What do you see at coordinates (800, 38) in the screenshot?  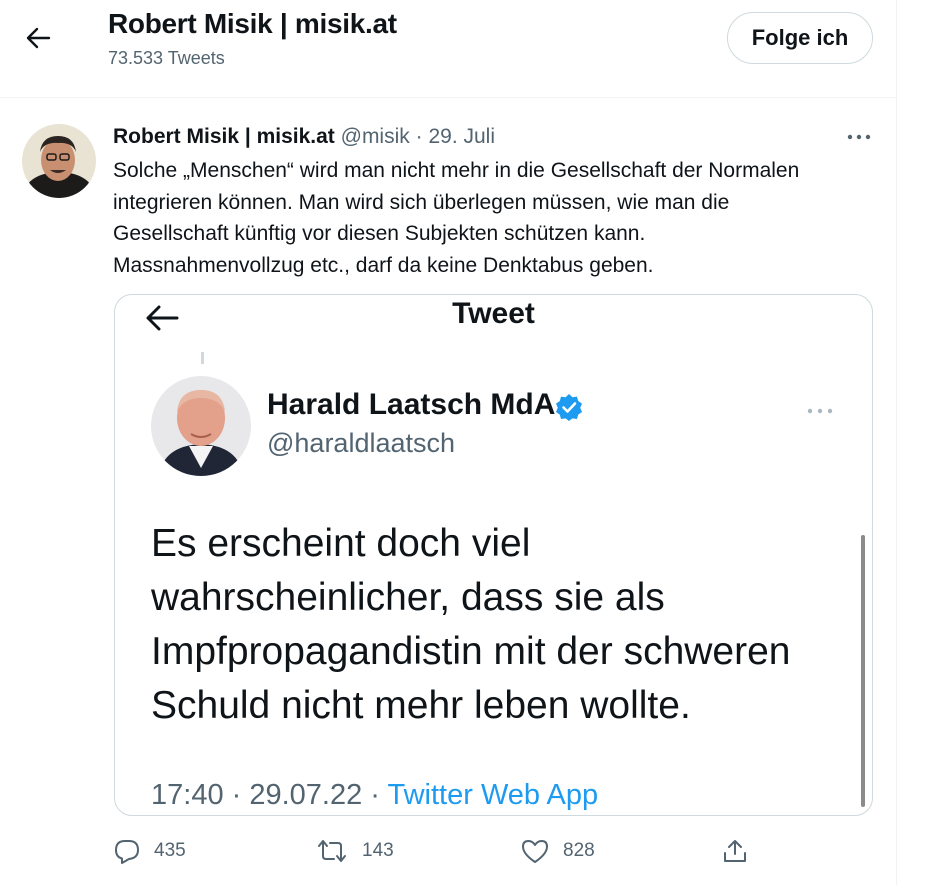 I see `following-button: Folge ich` at bounding box center [800, 38].